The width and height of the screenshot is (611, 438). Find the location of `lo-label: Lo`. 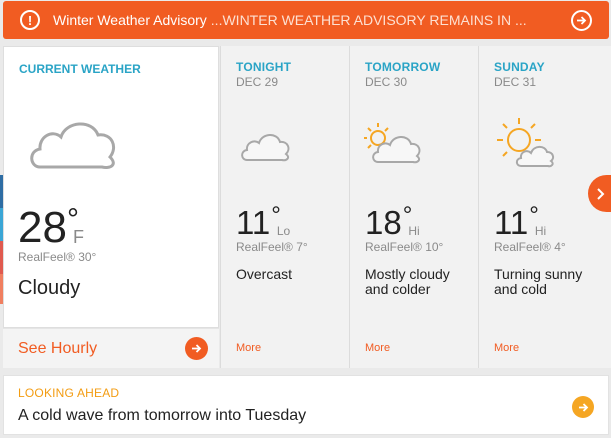

lo-label: Lo is located at coordinates (283, 231).